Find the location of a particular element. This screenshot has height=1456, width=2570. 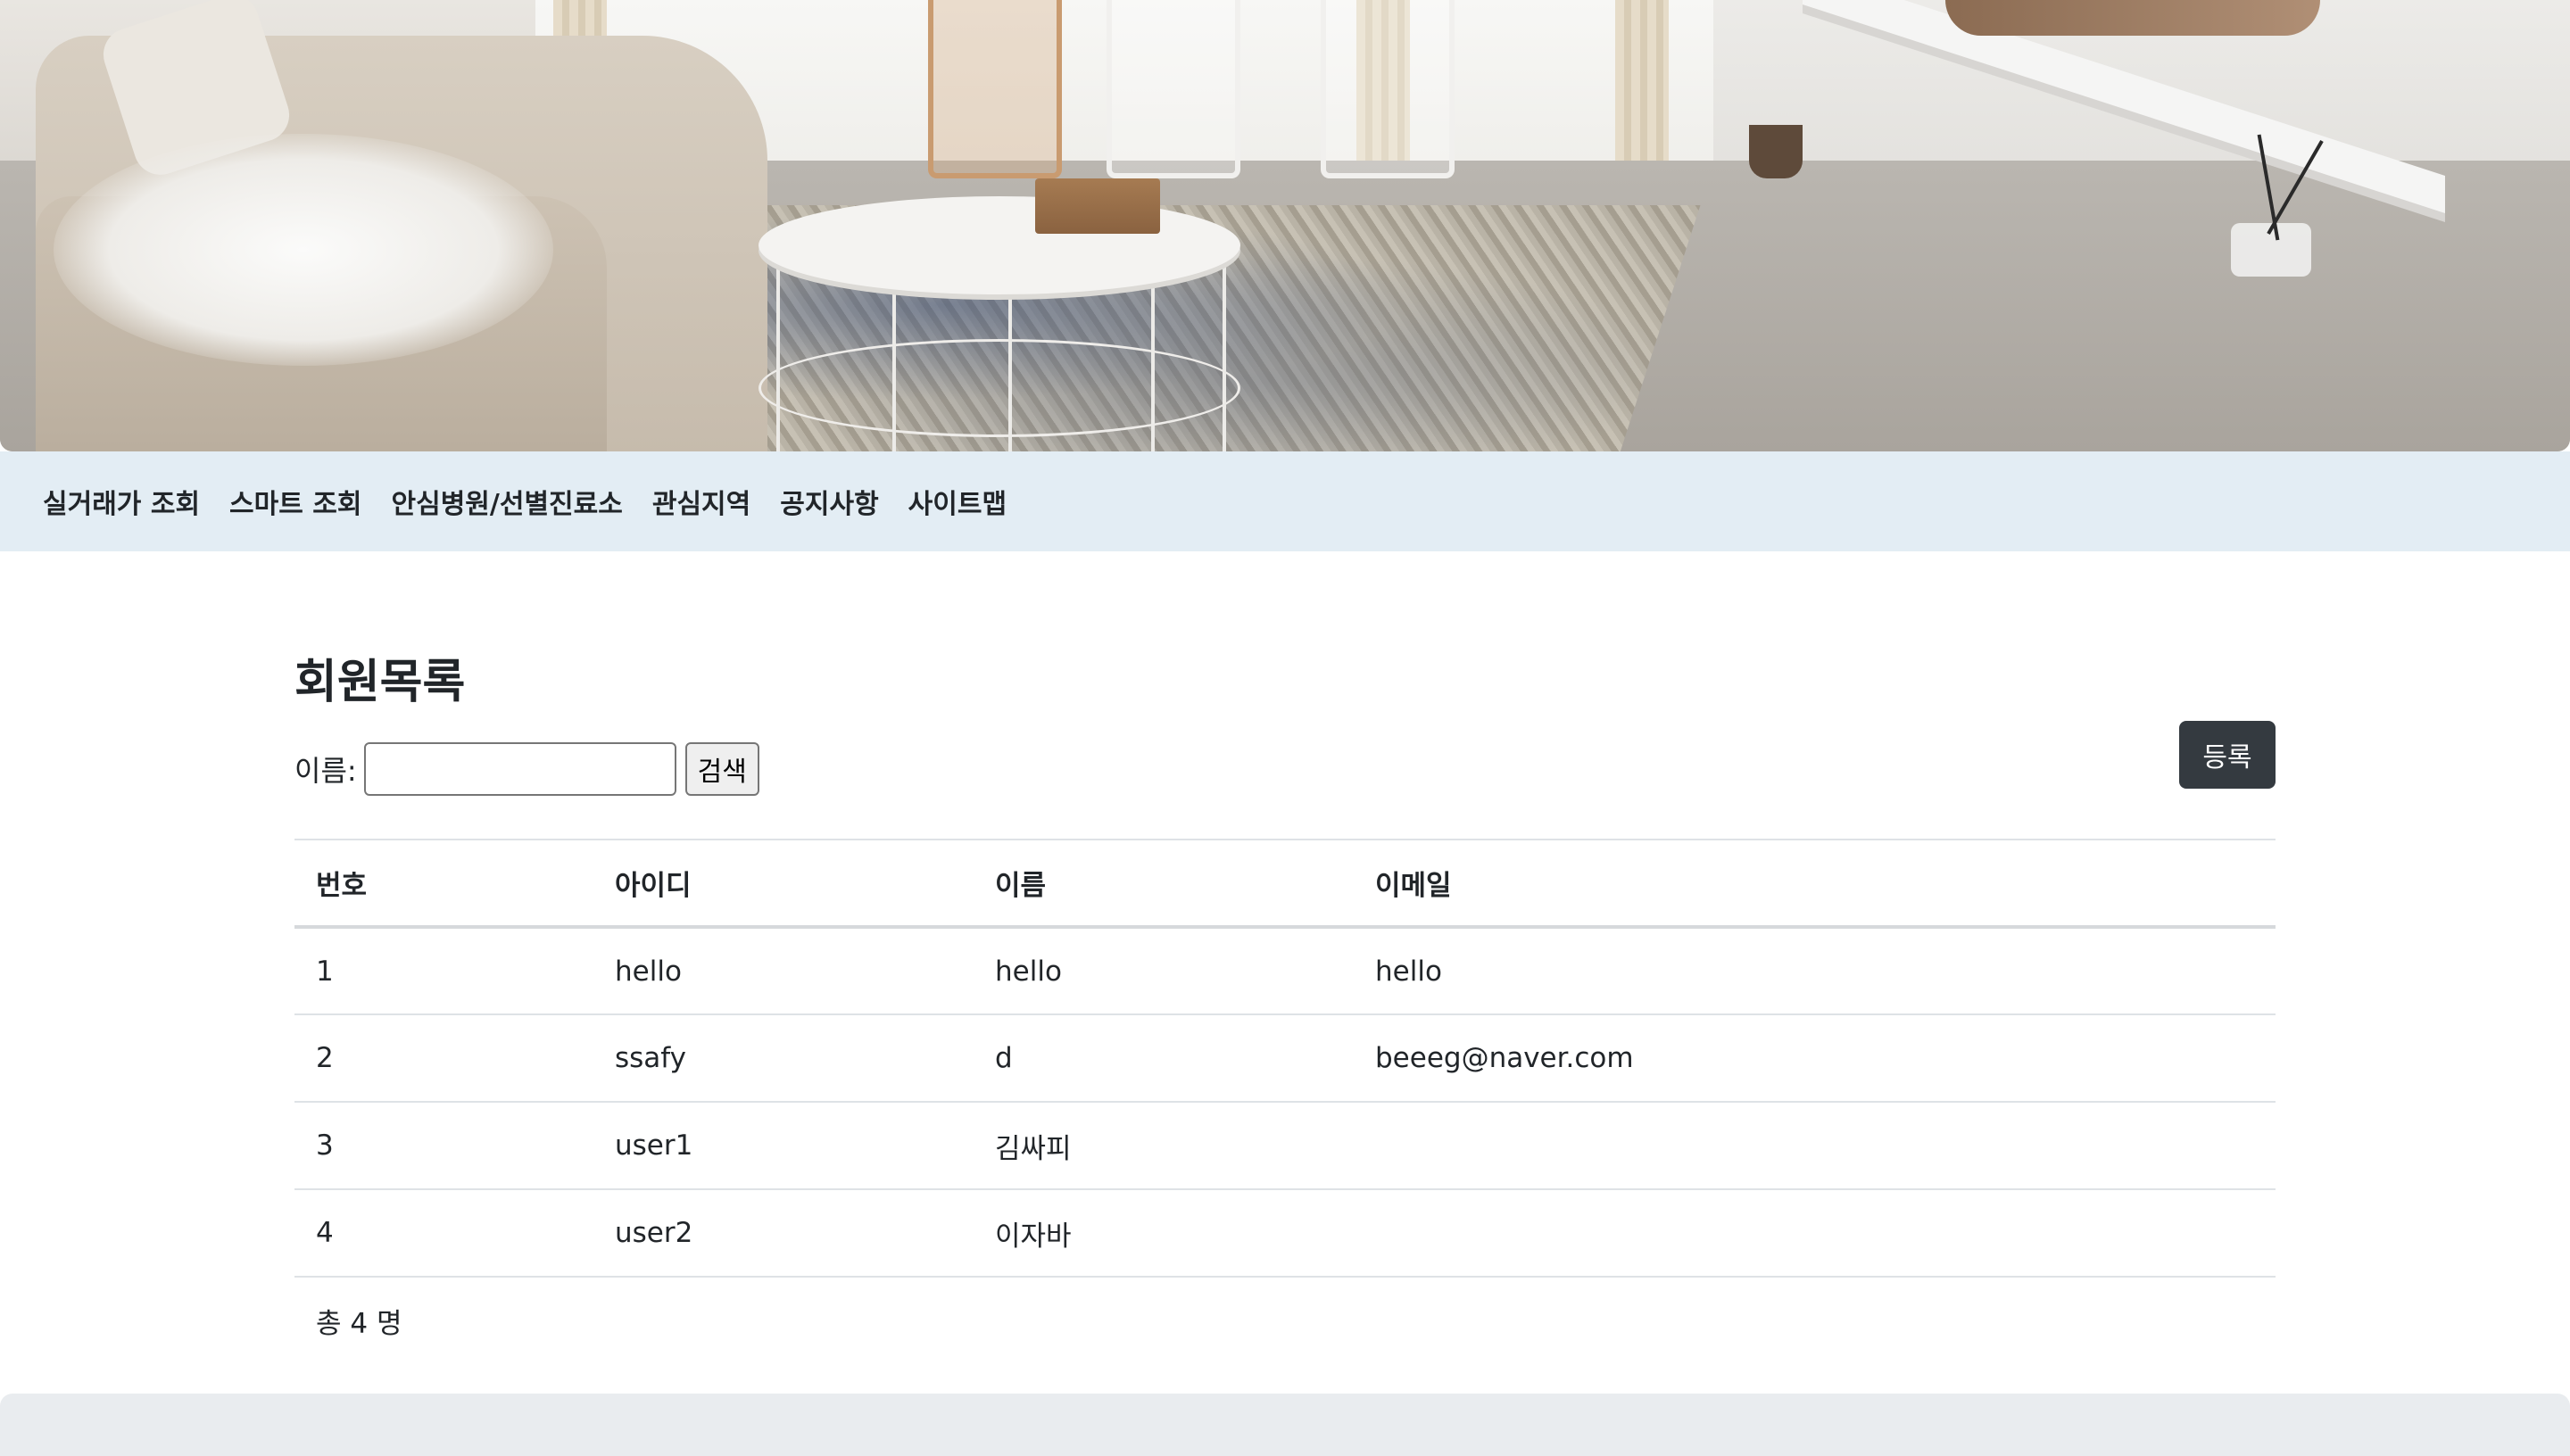

name-search-input is located at coordinates (520, 769).